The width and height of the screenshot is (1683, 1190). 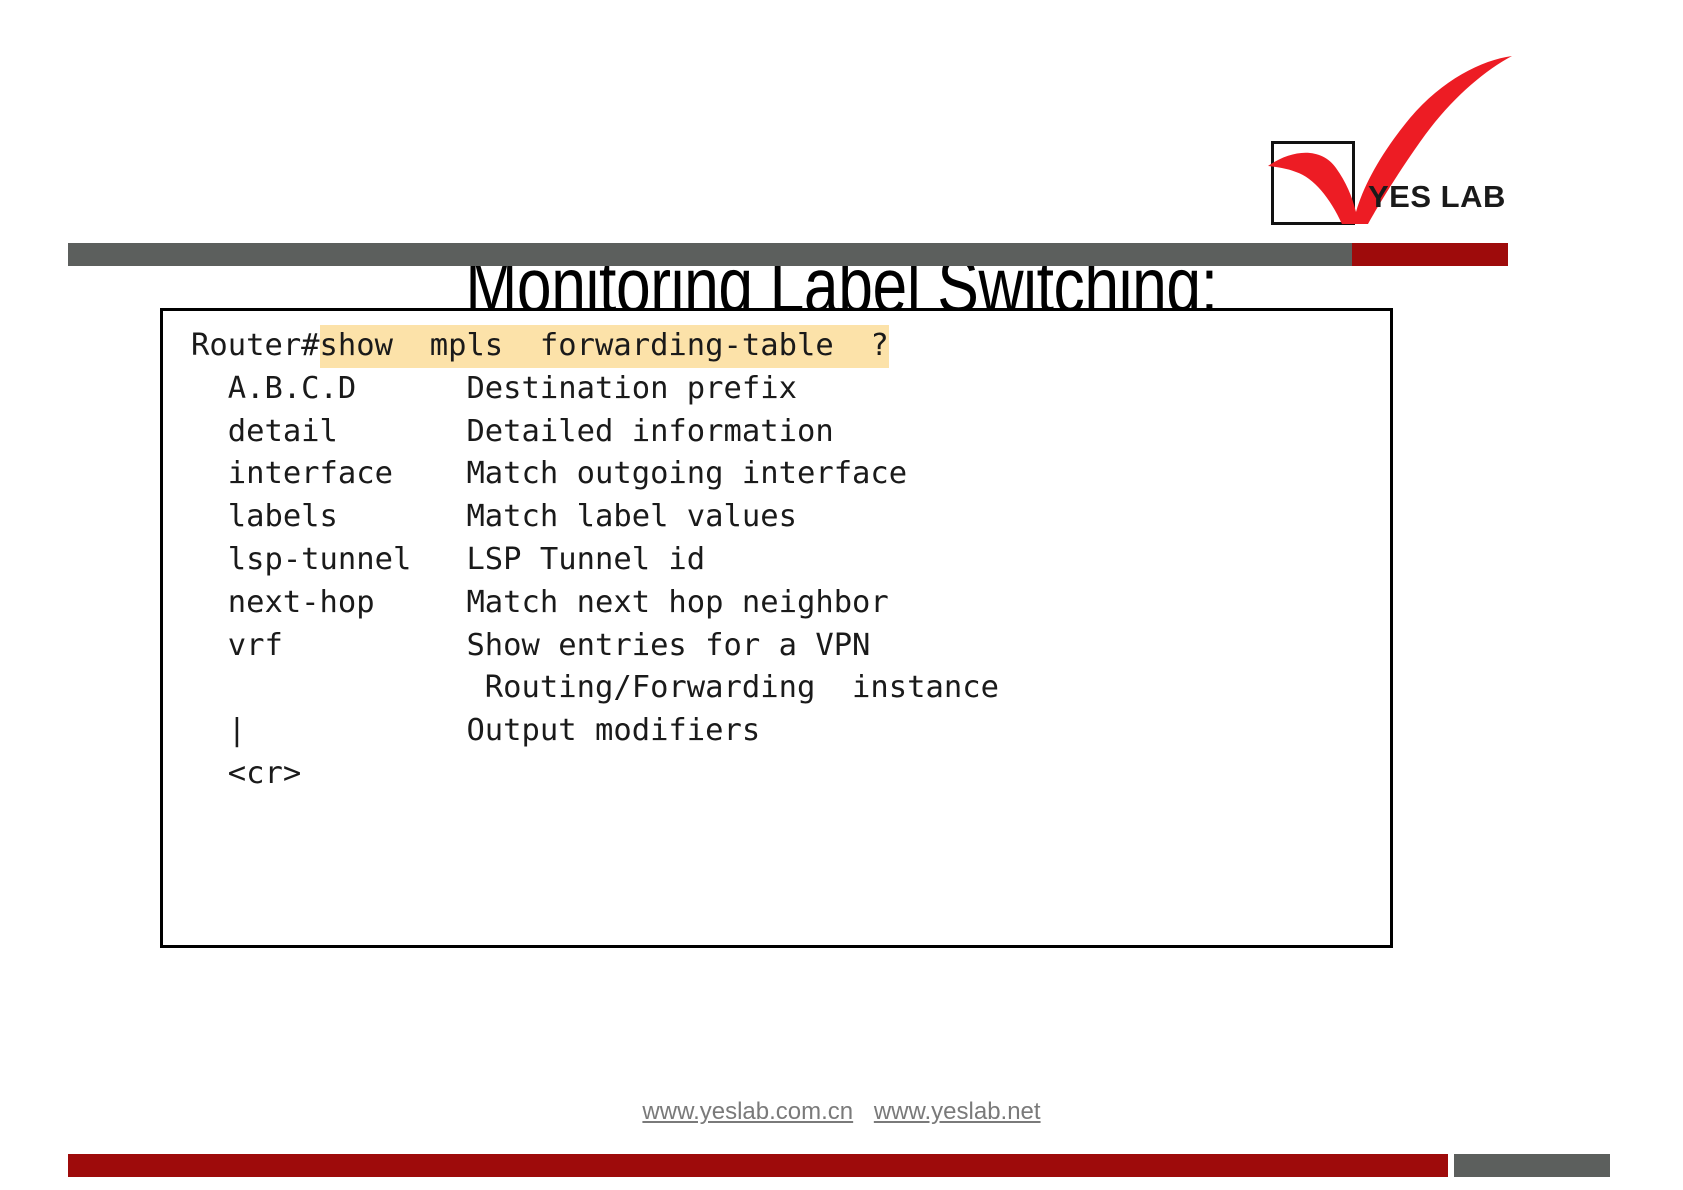 What do you see at coordinates (531, 645) in the screenshot?
I see `terminal-line: vrf Show entries for a VPN` at bounding box center [531, 645].